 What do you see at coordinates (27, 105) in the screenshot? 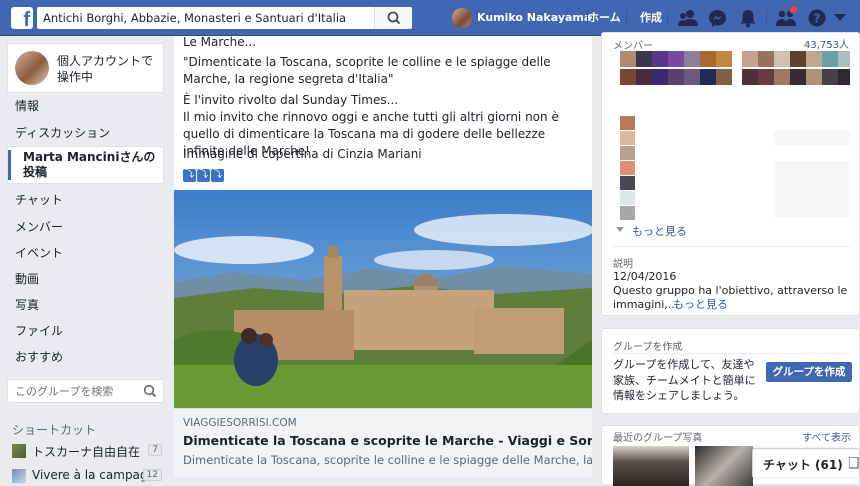
I see `nav-about: 情報` at bounding box center [27, 105].